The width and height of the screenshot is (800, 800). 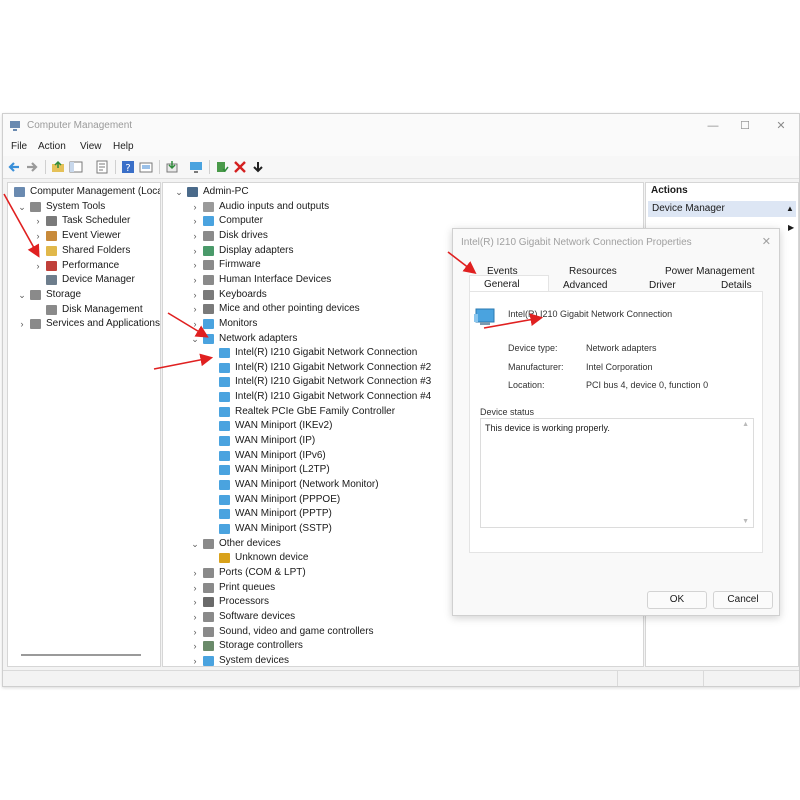 What do you see at coordinates (401, 167) in the screenshot?
I see `toolbar: ?` at bounding box center [401, 167].